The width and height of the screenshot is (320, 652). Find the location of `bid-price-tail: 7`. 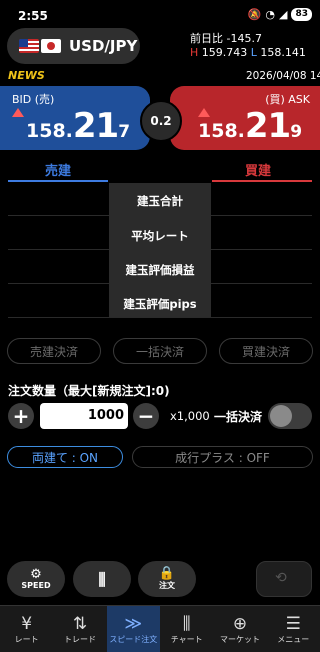

bid-price-tail: 7 is located at coordinates (124, 132).